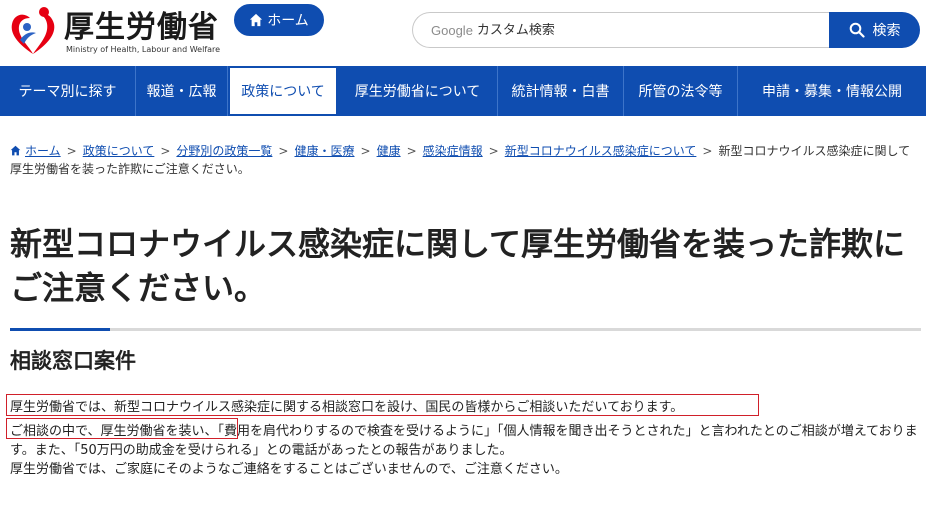 The height and width of the screenshot is (531, 926). What do you see at coordinates (33, 30) in the screenshot?
I see `mhlw-logo-icon` at bounding box center [33, 30].